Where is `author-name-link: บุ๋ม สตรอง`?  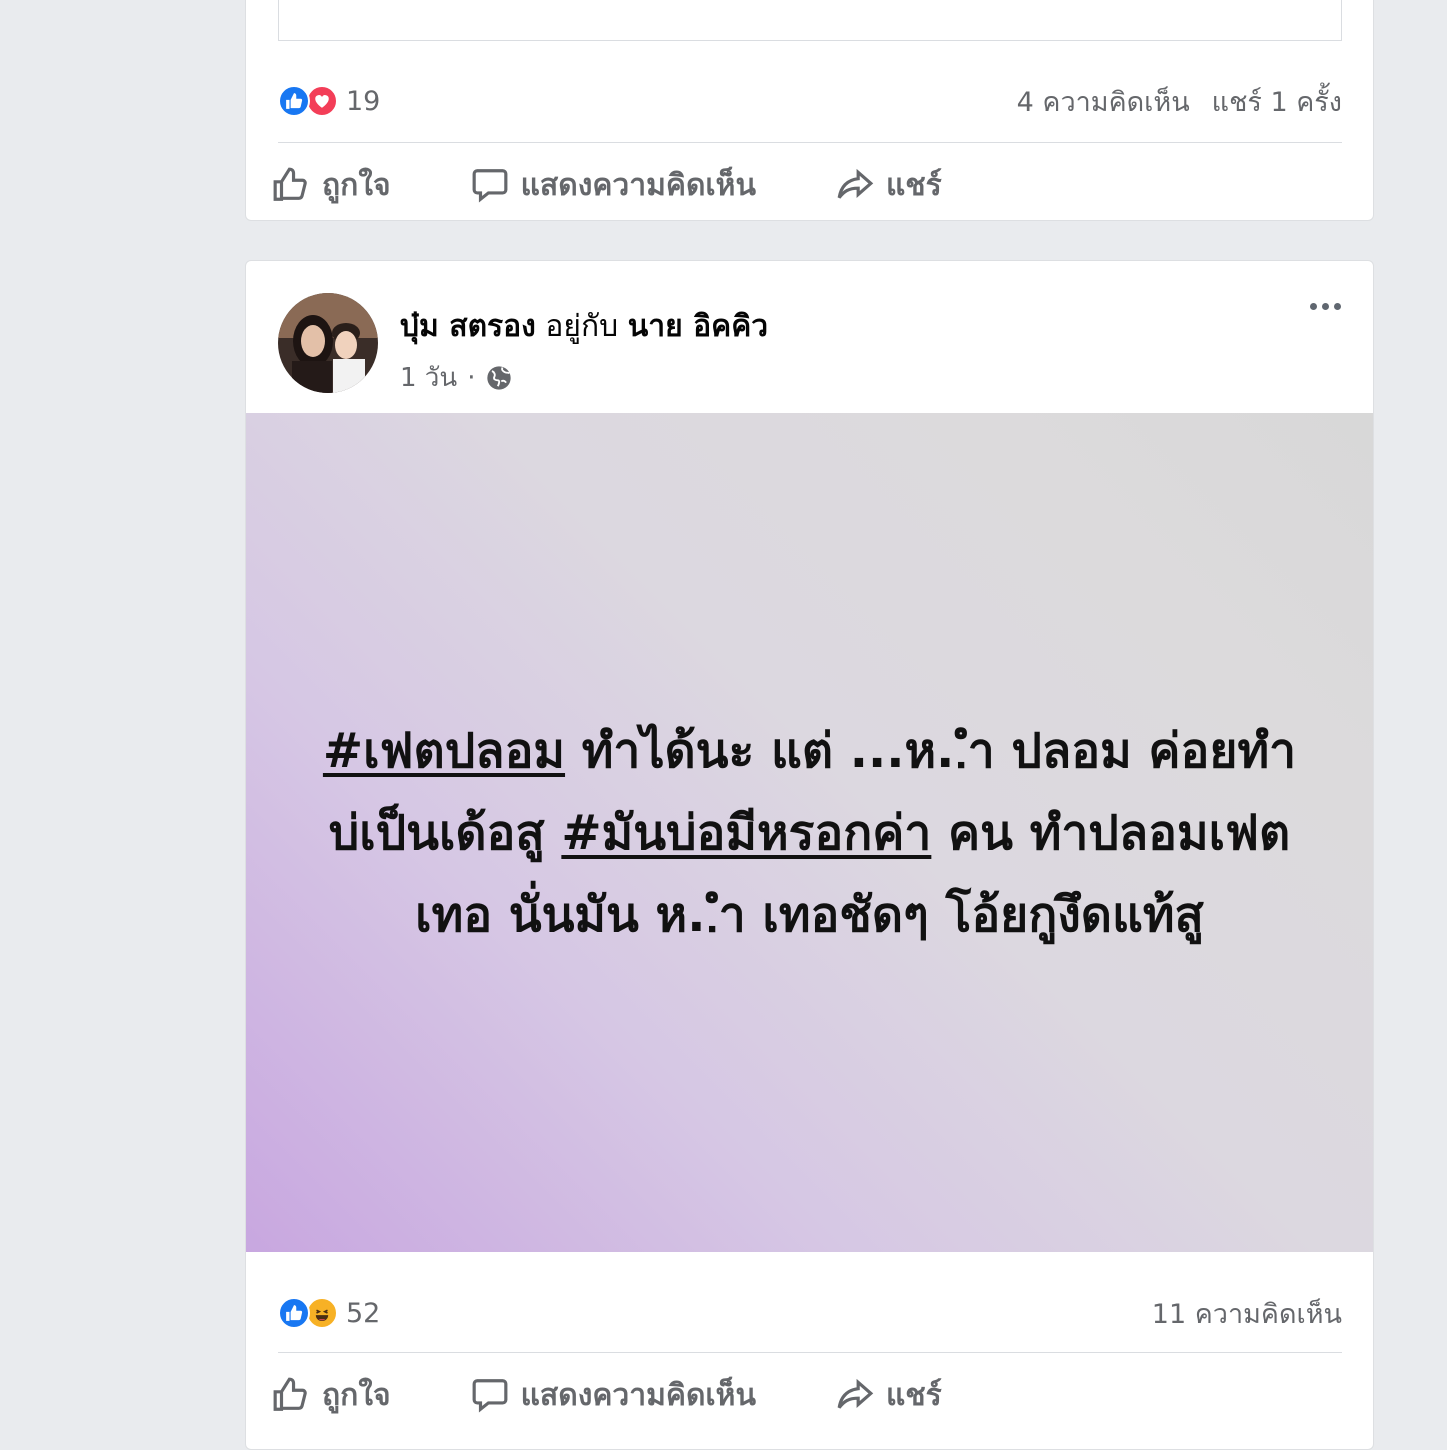
author-name-link: บุ๋ม สตรอง is located at coordinates (468, 326).